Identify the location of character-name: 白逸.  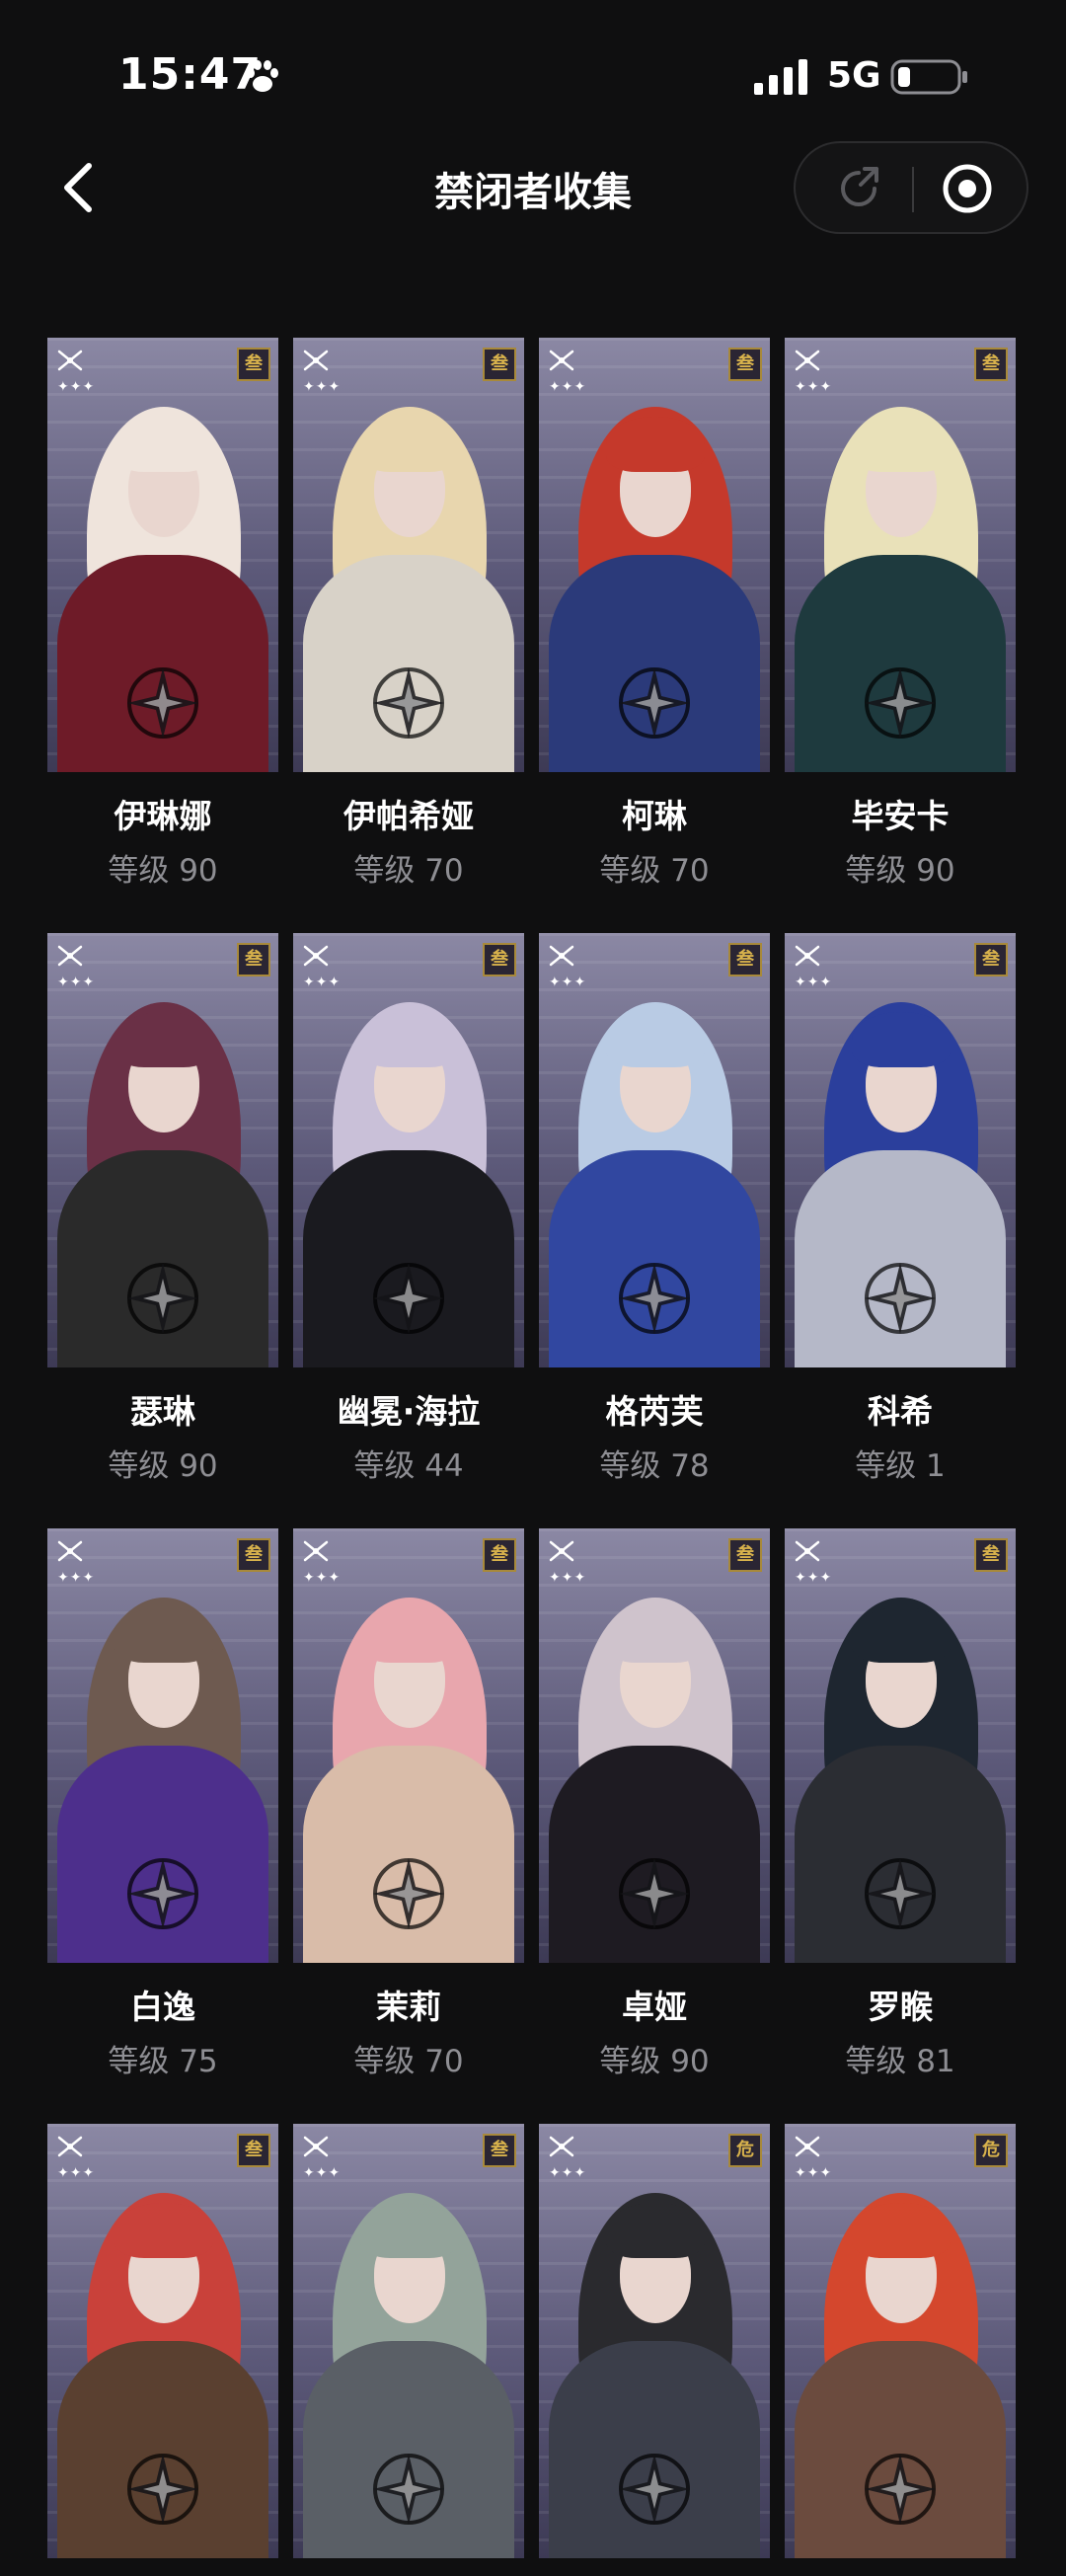
(162, 2007).